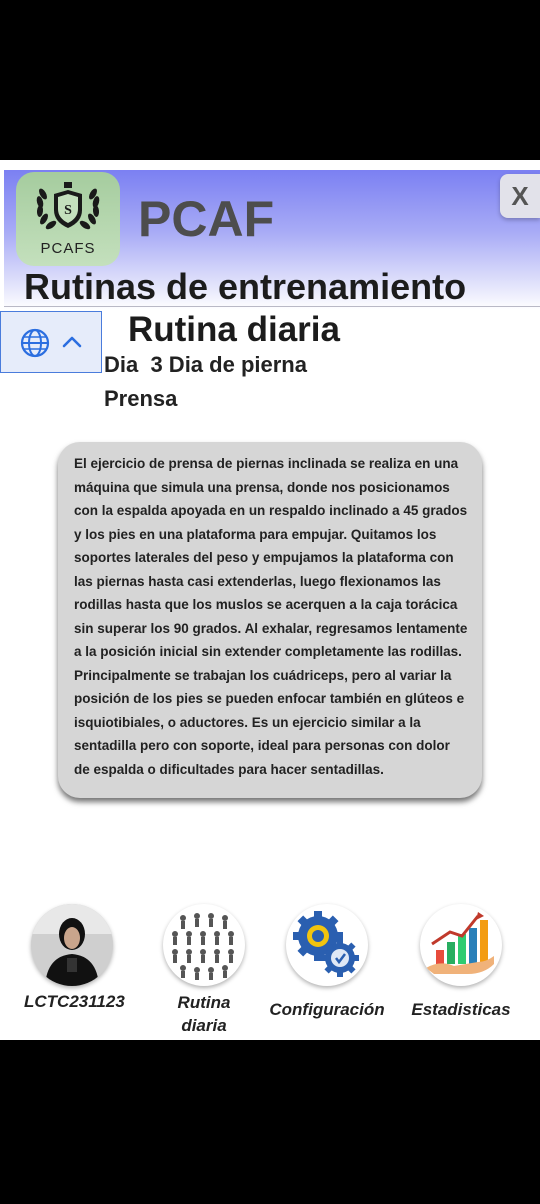 The width and height of the screenshot is (540, 1204). I want to click on nav-settings: Configuración, so click(327, 962).